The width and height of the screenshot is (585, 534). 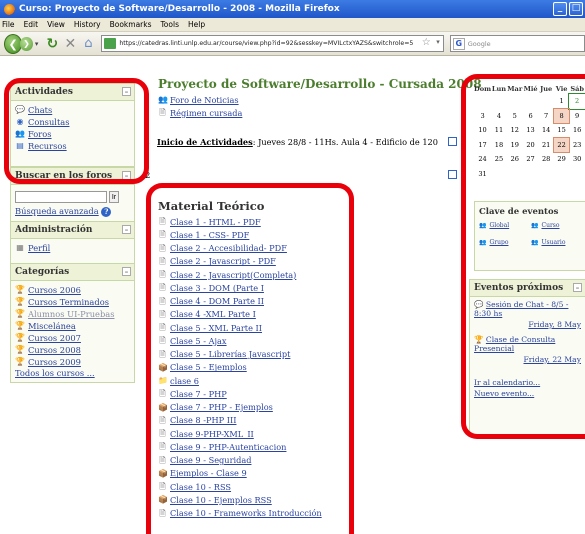 I want to click on categoria-item: 🏆 Cursos 2009, so click(x=72, y=361).